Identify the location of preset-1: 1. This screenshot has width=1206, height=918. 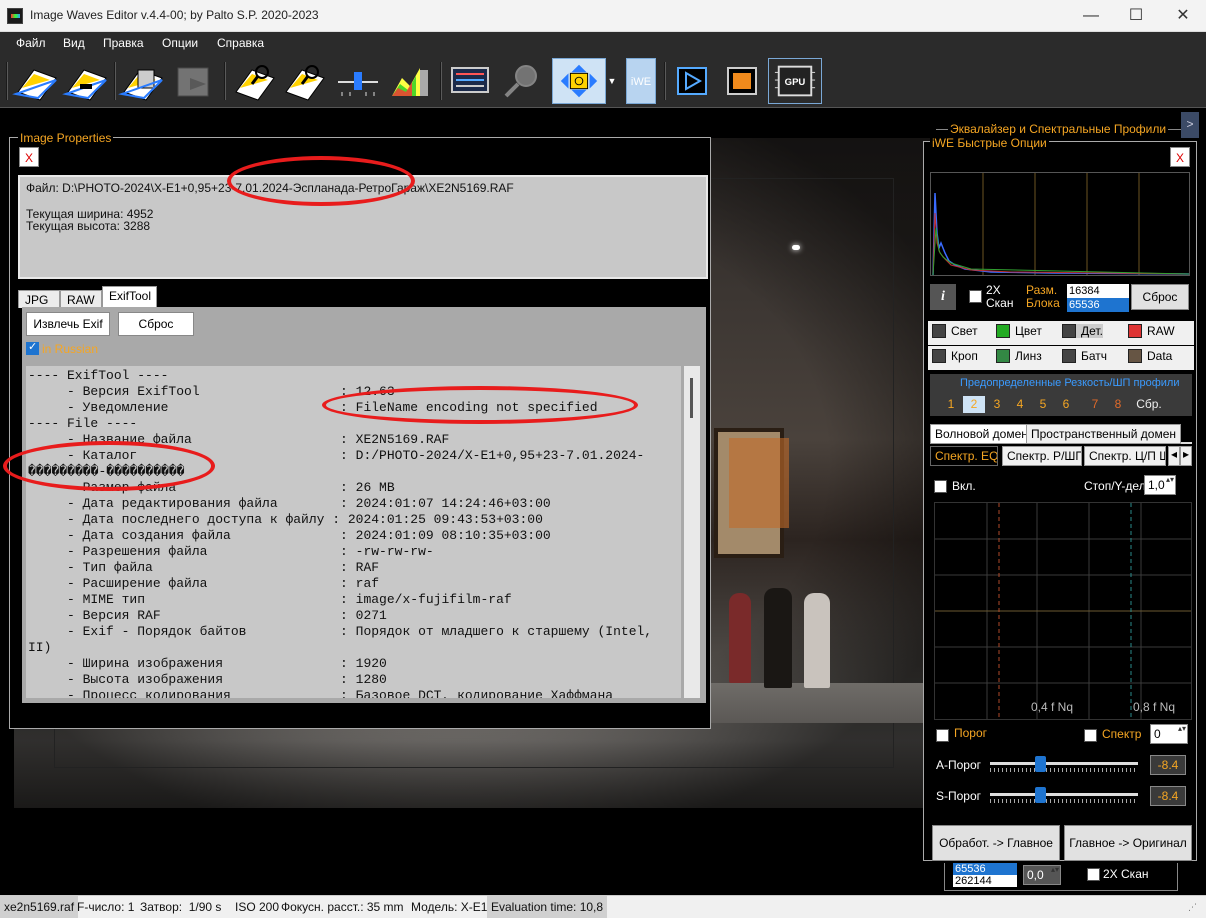
(951, 404).